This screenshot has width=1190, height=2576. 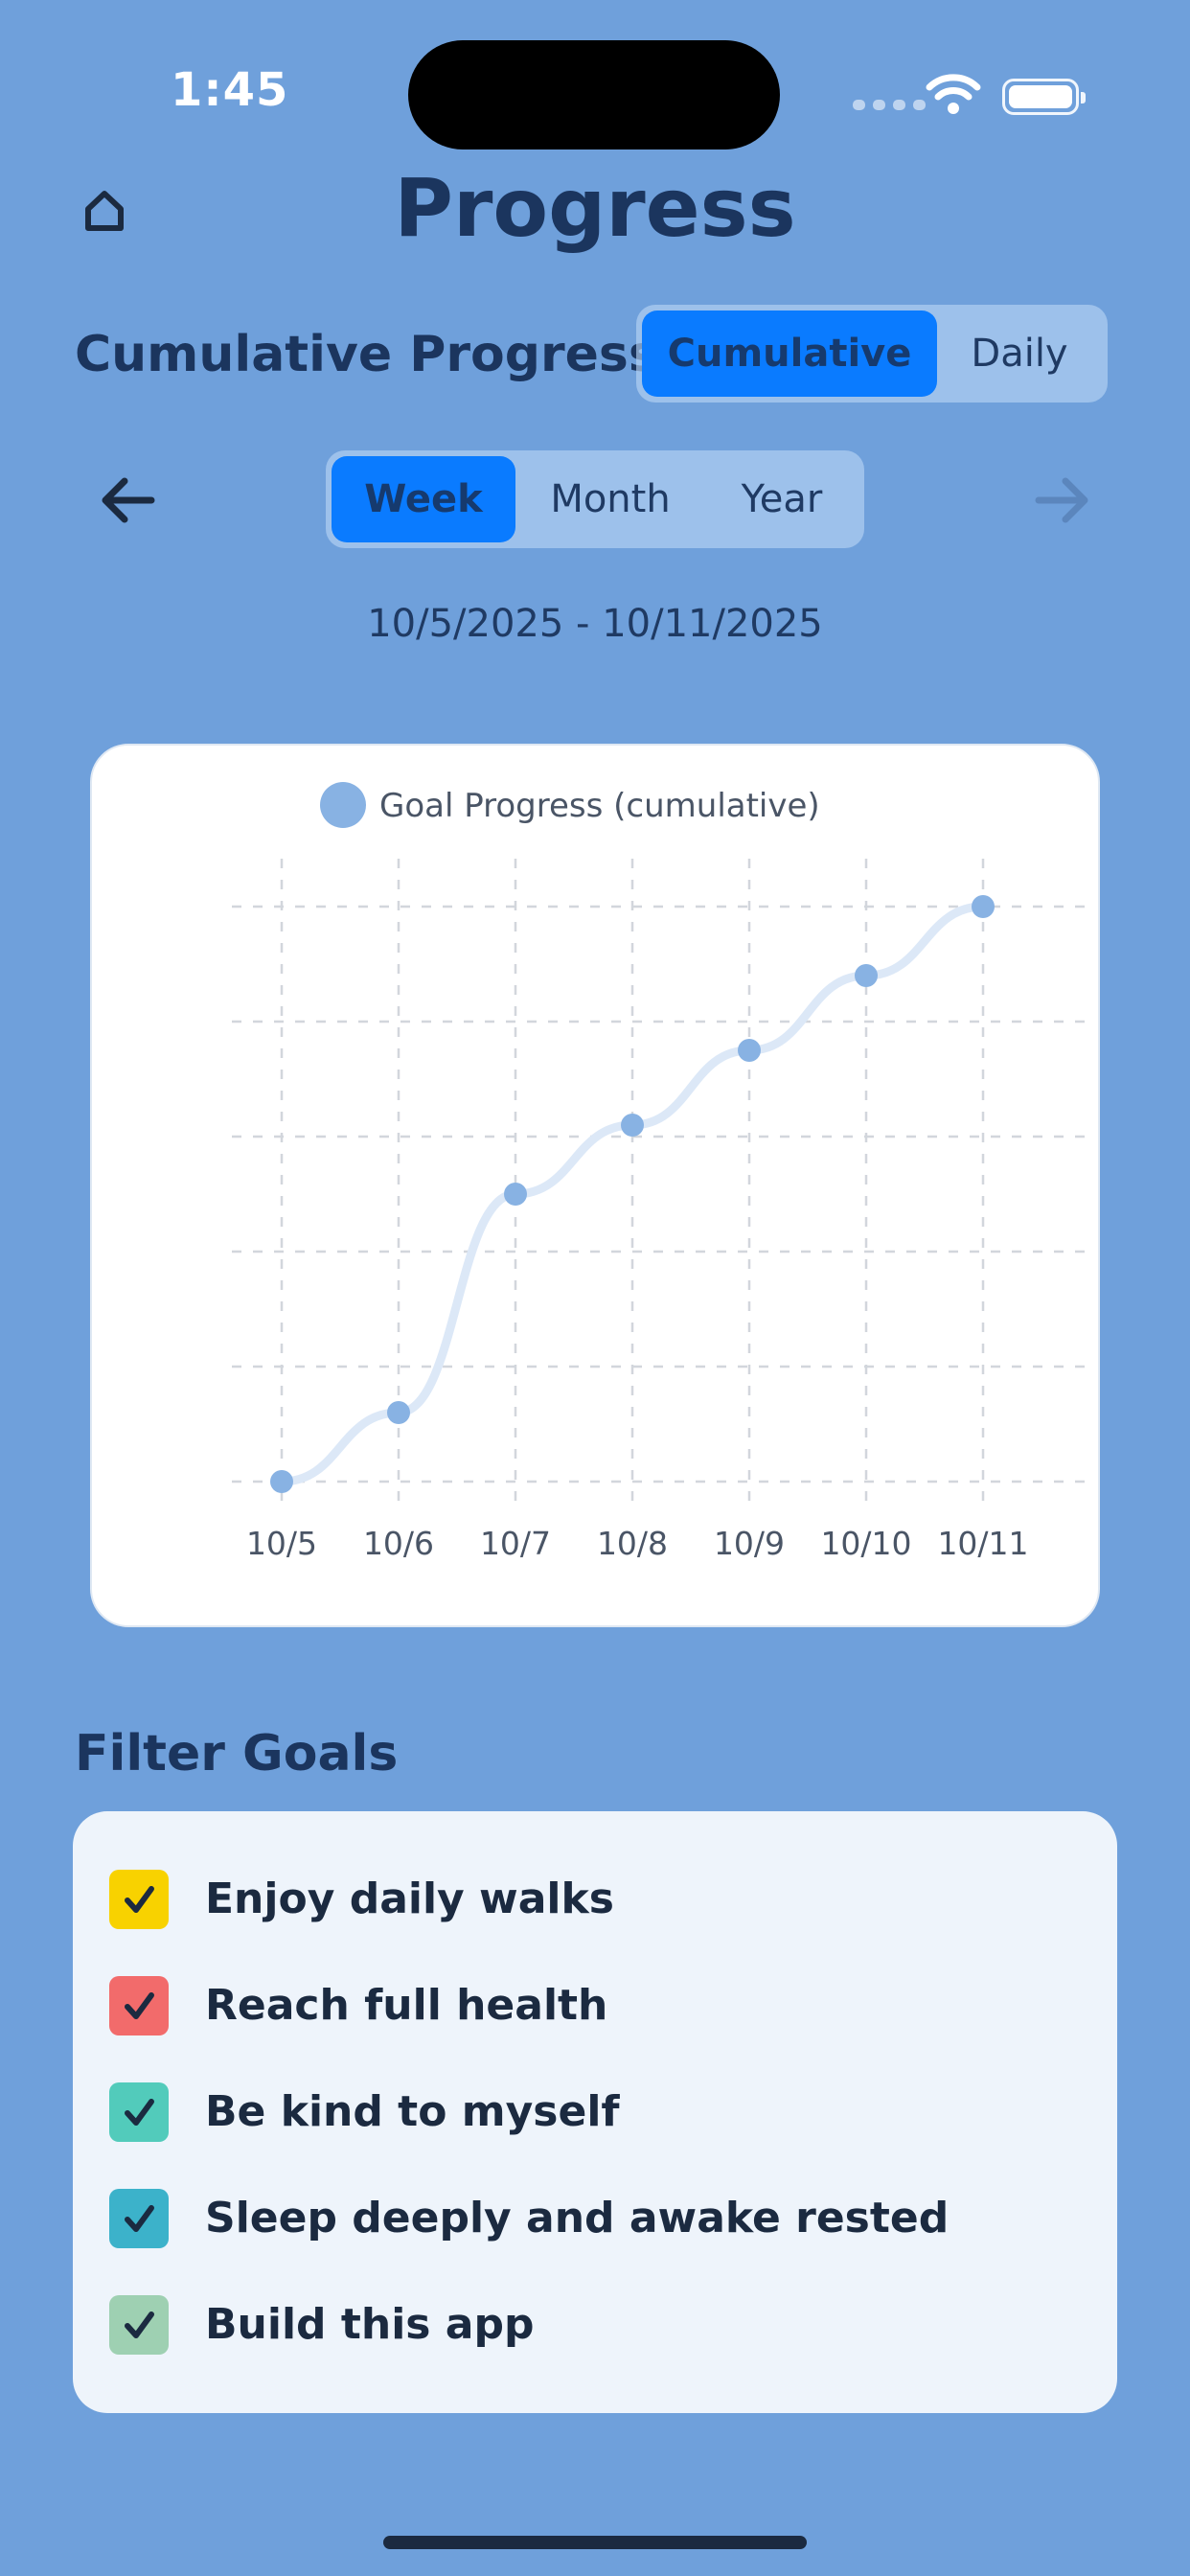 What do you see at coordinates (633, 1194) in the screenshot?
I see `chart-points` at bounding box center [633, 1194].